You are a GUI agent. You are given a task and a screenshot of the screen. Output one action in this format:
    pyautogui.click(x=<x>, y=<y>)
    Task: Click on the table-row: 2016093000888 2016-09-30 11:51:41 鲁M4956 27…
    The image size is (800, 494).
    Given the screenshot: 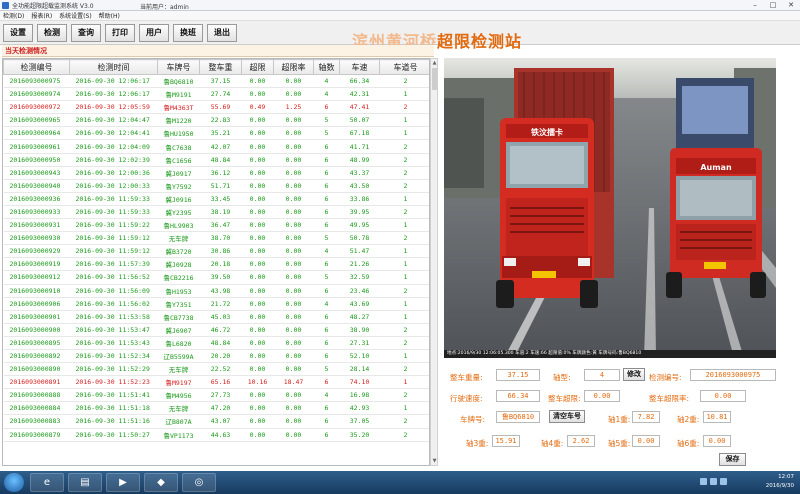 What is the action you would take?
    pyautogui.click(x=216, y=395)
    